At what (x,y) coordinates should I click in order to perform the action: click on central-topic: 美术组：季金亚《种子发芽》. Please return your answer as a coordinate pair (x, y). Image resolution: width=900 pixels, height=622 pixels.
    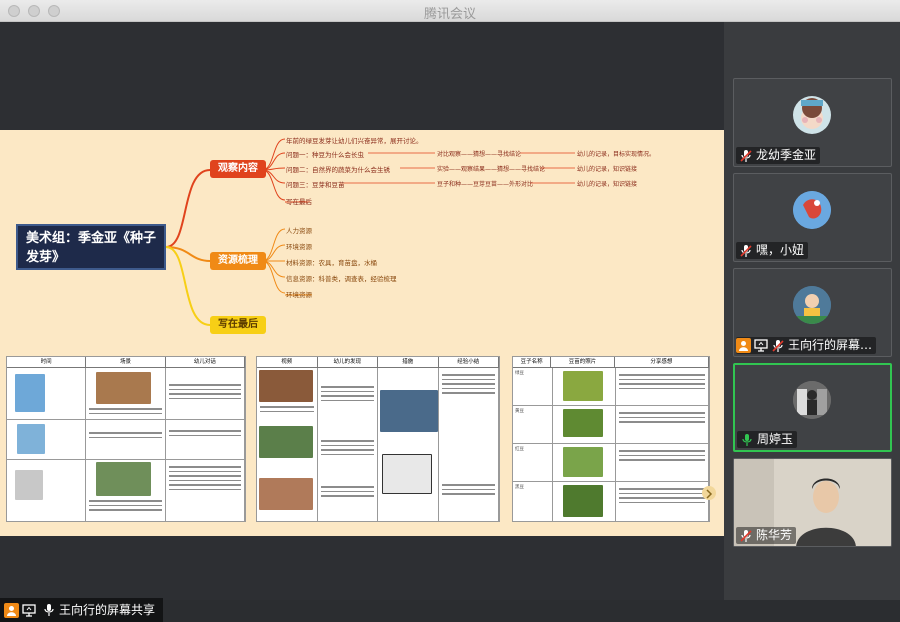
    Looking at the image, I should click on (91, 247).